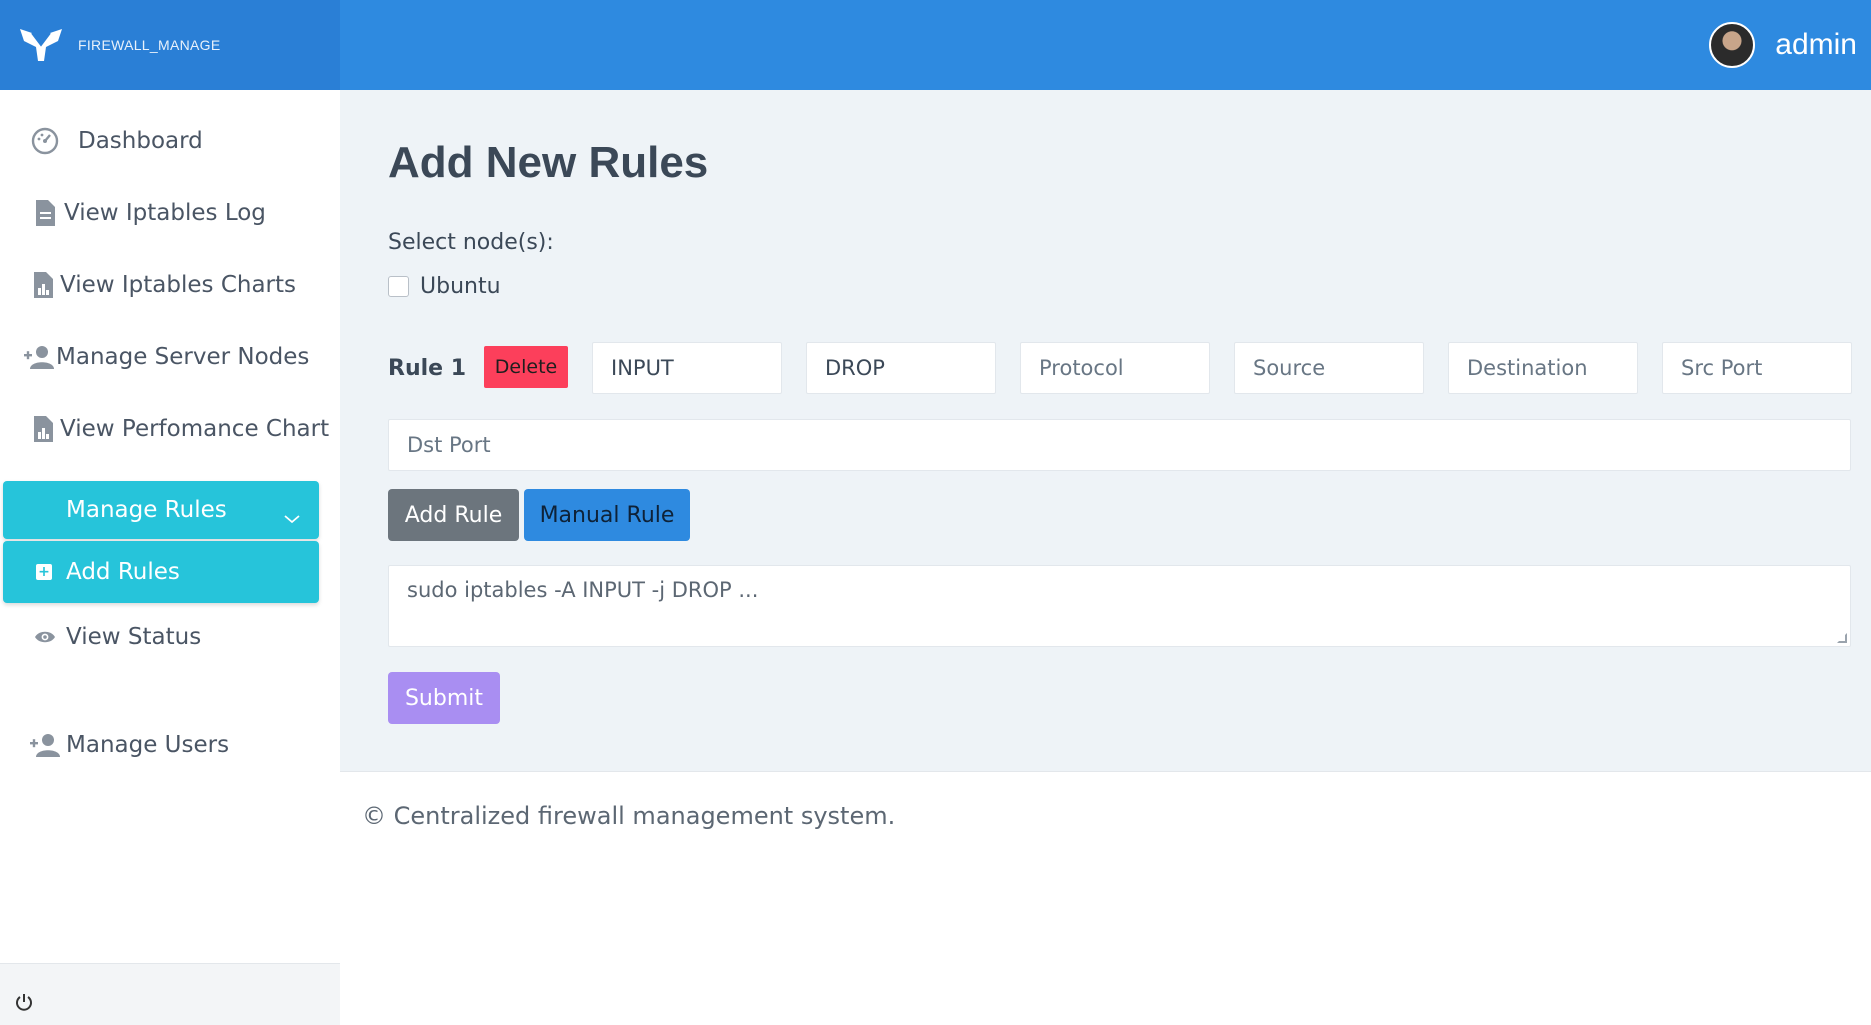 This screenshot has height=1025, width=1871. Describe the element at coordinates (292, 518) in the screenshot. I see `chevron-down-icon` at that location.